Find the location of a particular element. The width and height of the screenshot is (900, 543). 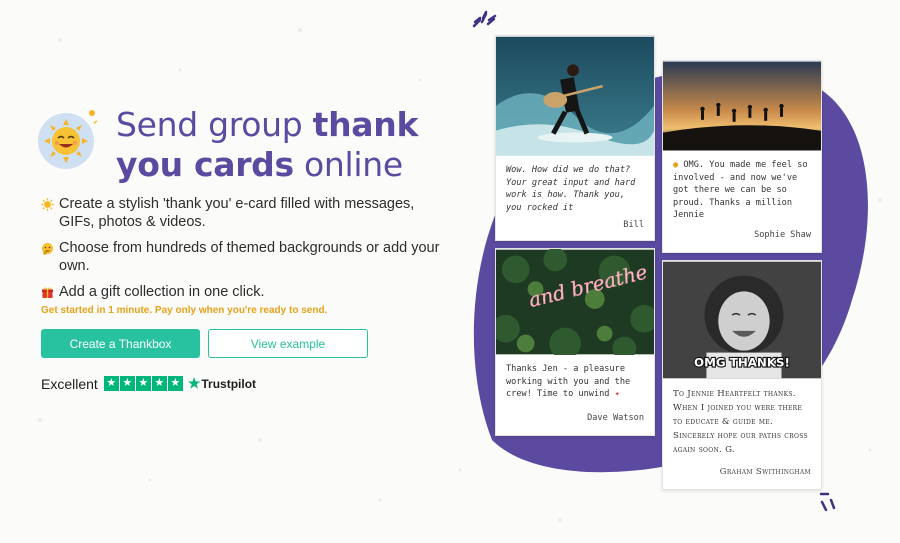

smiling-sun-icon is located at coordinates (69, 138).